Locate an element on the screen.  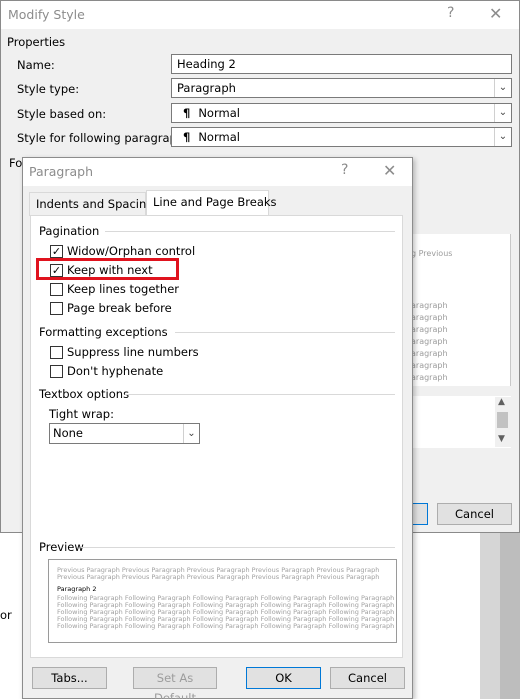
following-select: ¶ Normal ⌄ is located at coordinates (341, 137).